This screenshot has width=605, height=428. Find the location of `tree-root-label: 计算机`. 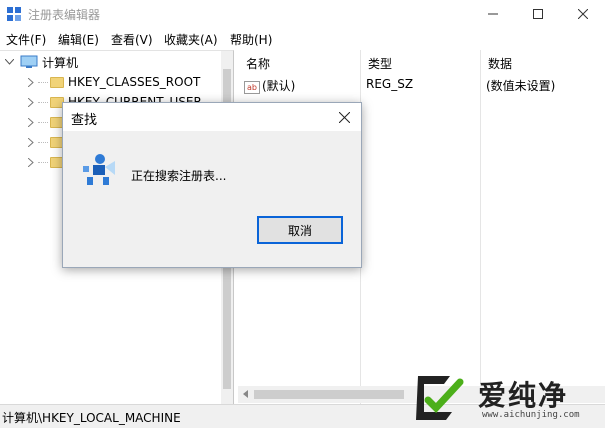

tree-root-label: 计算机 is located at coordinates (60, 62).